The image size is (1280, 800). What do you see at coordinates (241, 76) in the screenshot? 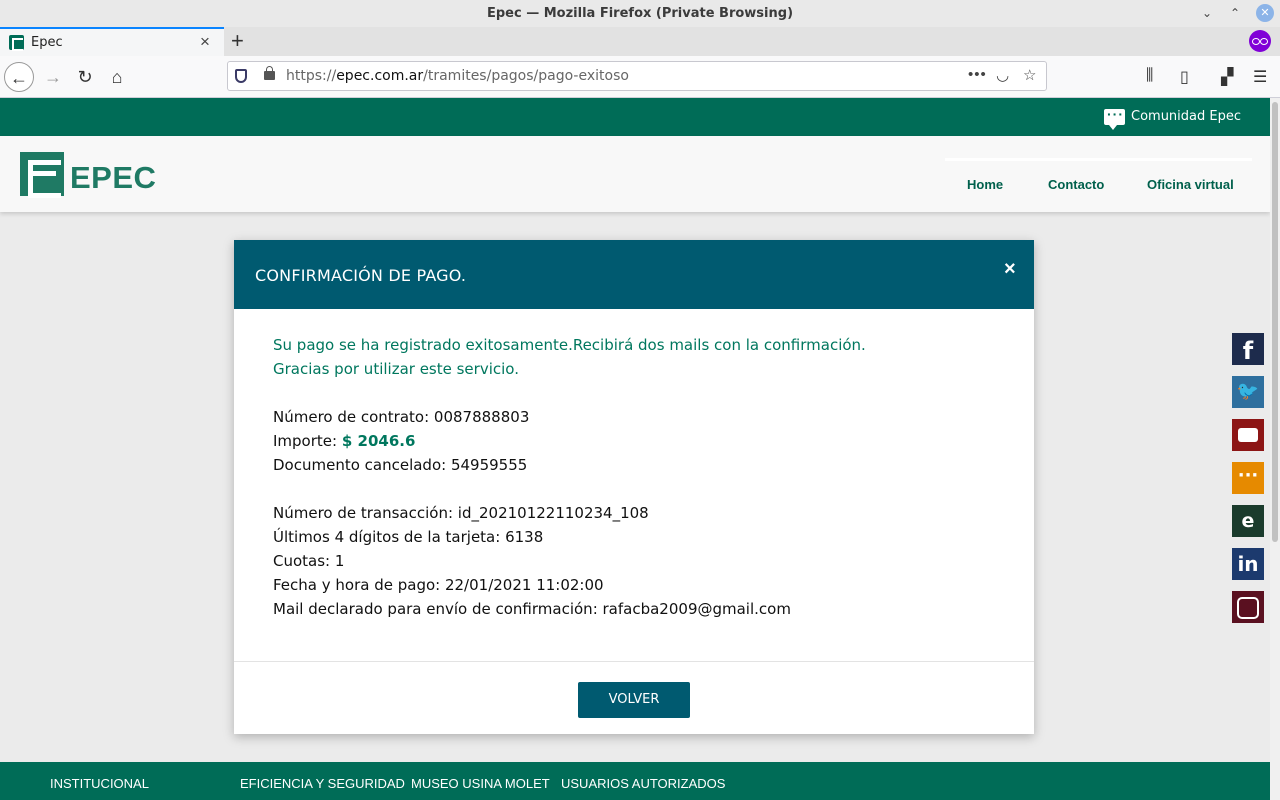
I see `tracking-shield-icon` at bounding box center [241, 76].